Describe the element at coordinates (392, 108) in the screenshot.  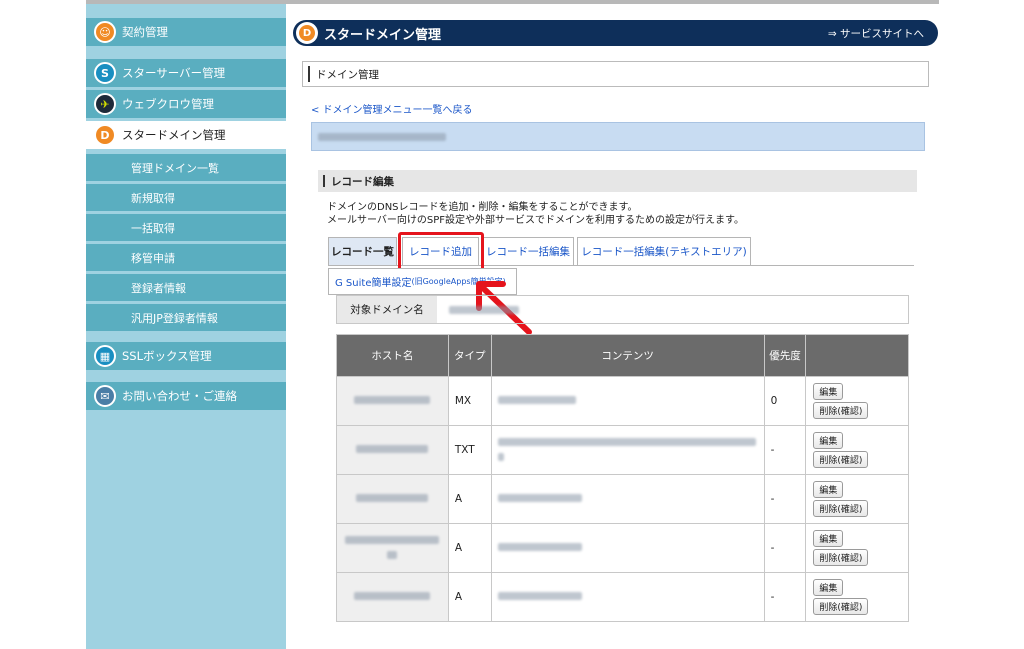
I see `back-to-menu-link: < ドメイン管理メニュー一覧へ戻る` at that location.